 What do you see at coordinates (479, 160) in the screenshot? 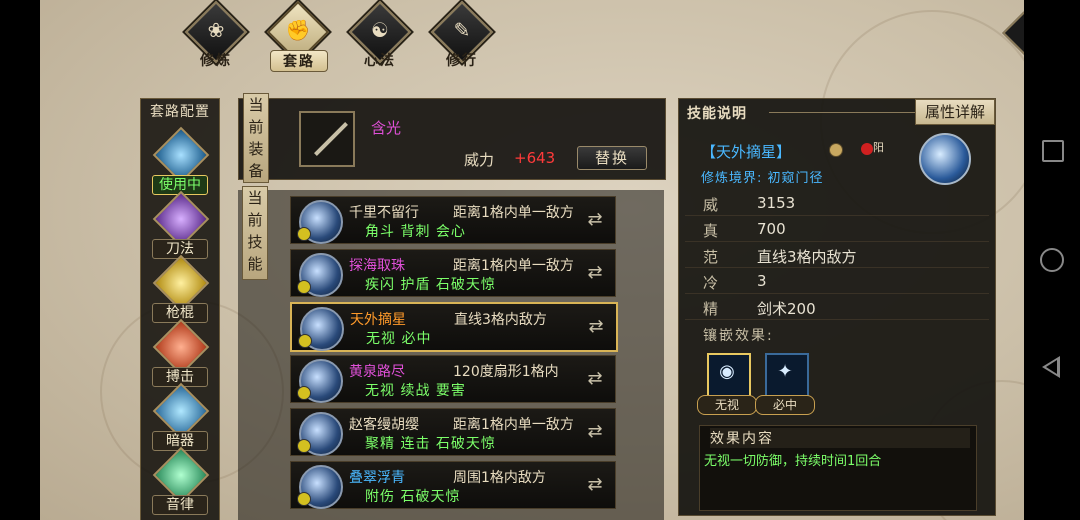
I see `power-label: 威力` at bounding box center [479, 160].